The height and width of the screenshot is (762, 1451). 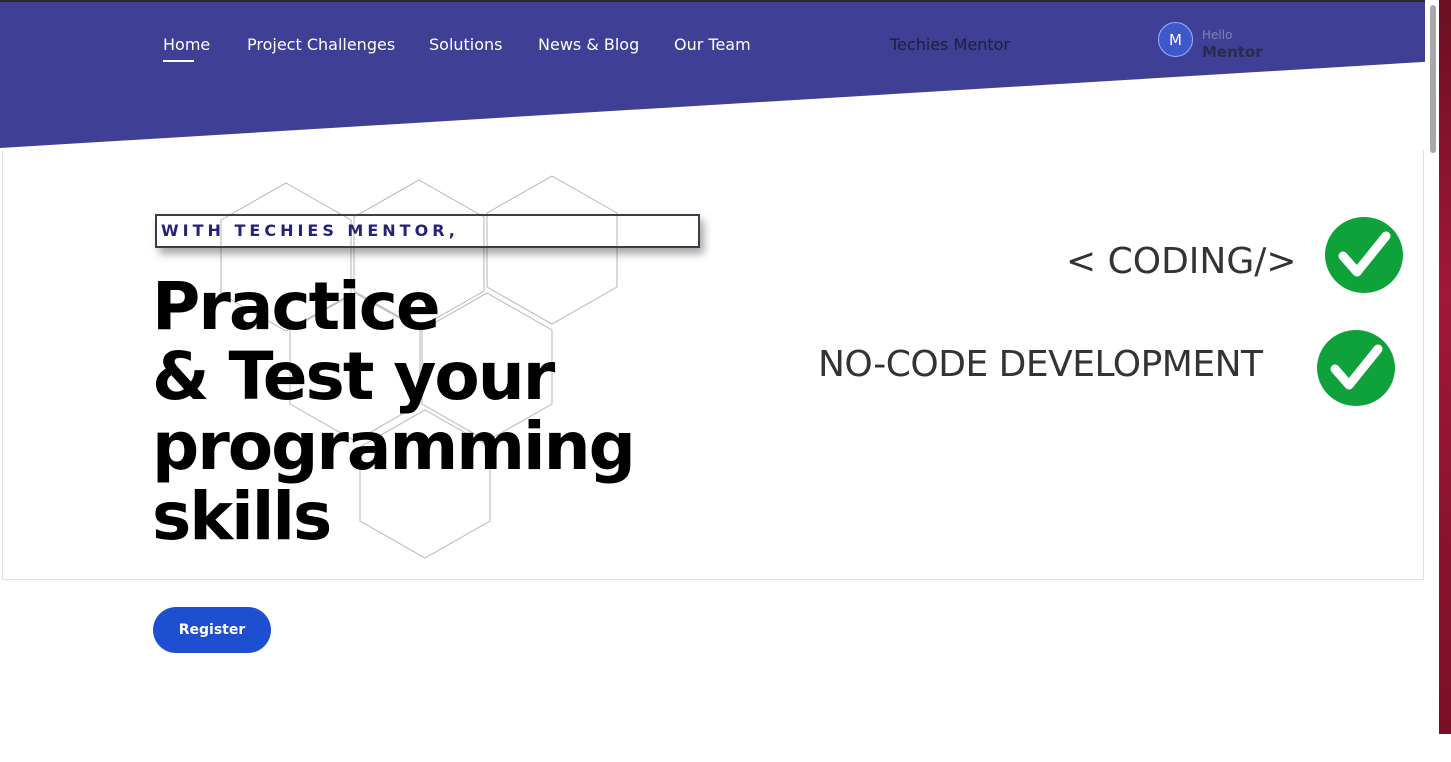 What do you see at coordinates (296, 306) in the screenshot?
I see `headline-line-1: Practice` at bounding box center [296, 306].